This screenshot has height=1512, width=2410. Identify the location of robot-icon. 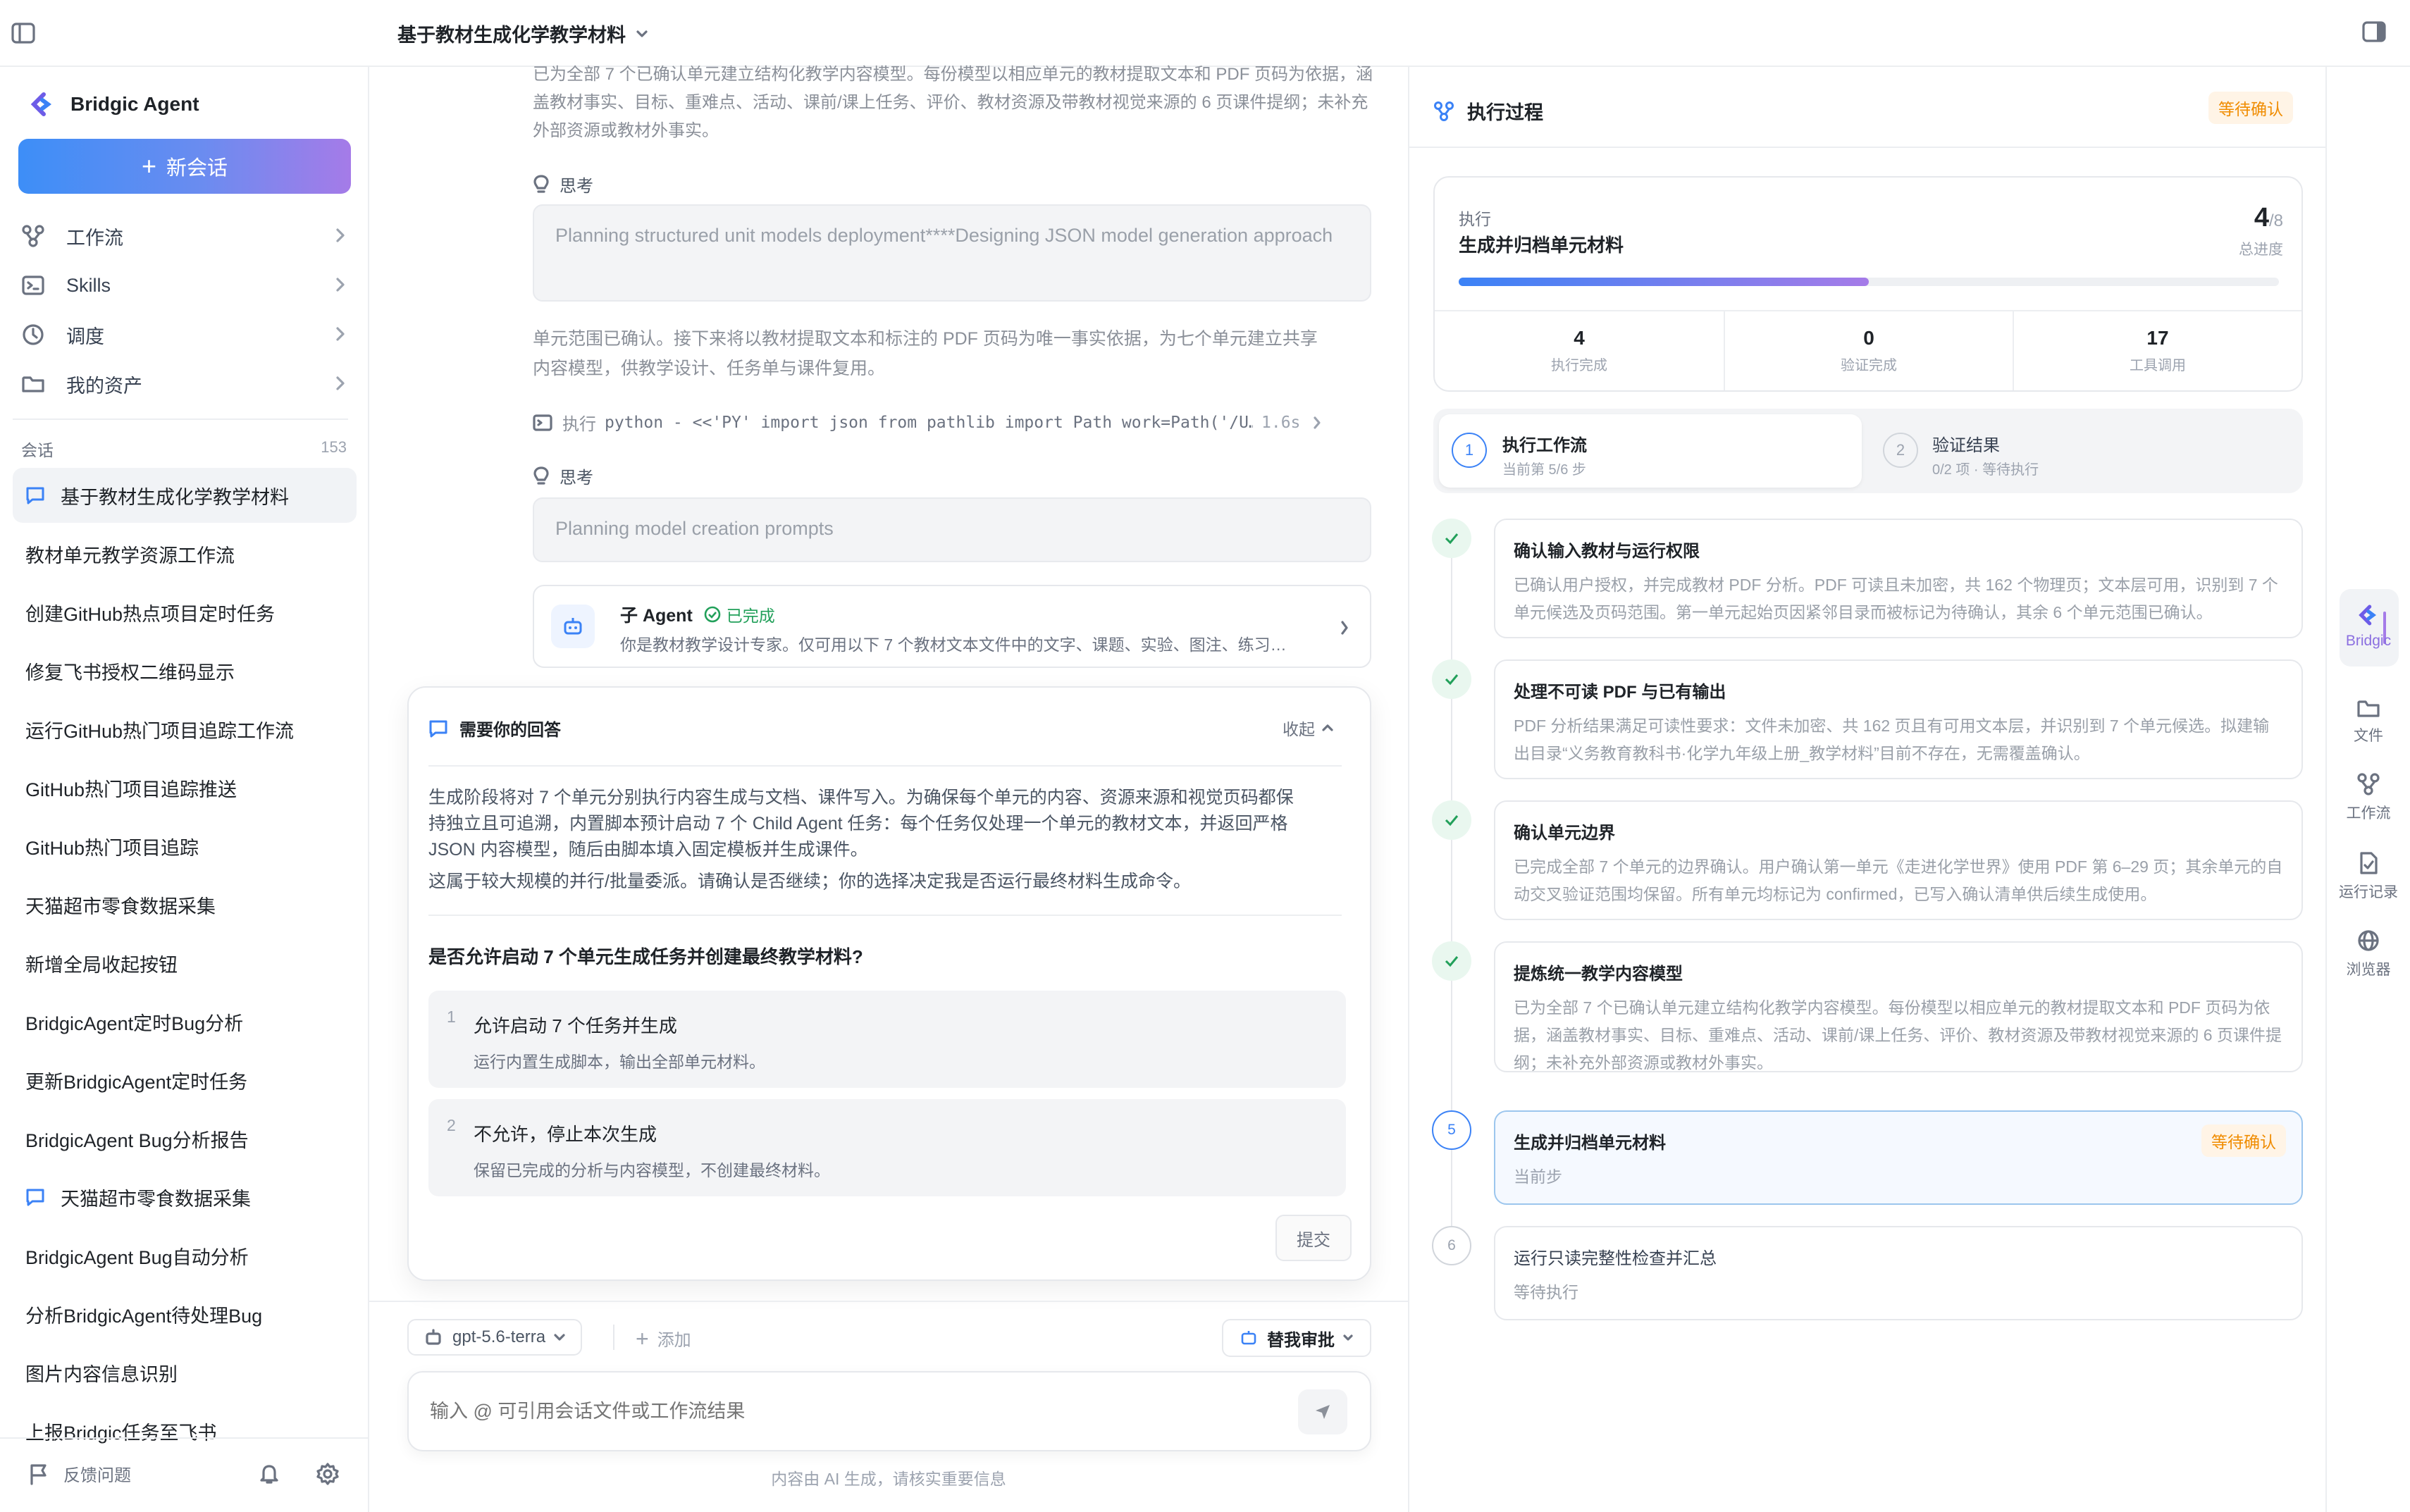
(434, 1337).